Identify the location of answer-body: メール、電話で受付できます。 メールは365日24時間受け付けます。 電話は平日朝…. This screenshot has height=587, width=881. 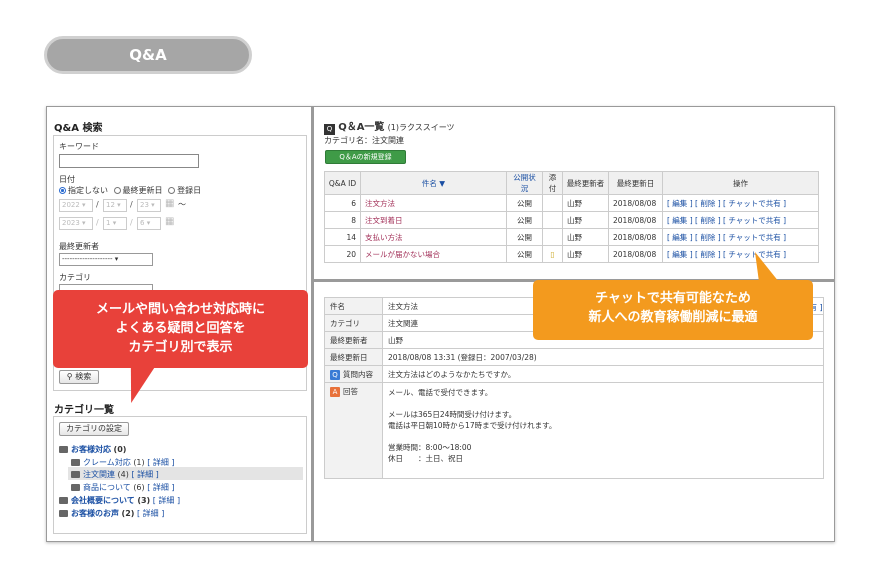
(603, 430).